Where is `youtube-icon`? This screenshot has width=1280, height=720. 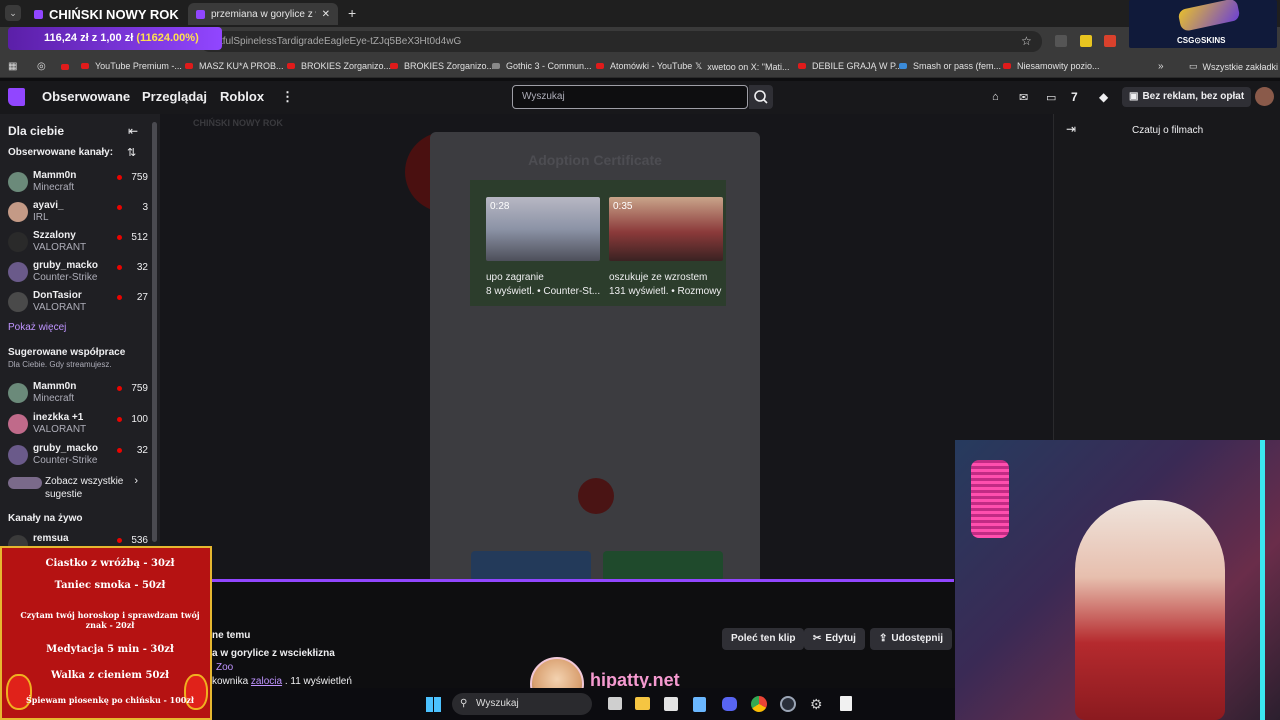 youtube-icon is located at coordinates (394, 66).